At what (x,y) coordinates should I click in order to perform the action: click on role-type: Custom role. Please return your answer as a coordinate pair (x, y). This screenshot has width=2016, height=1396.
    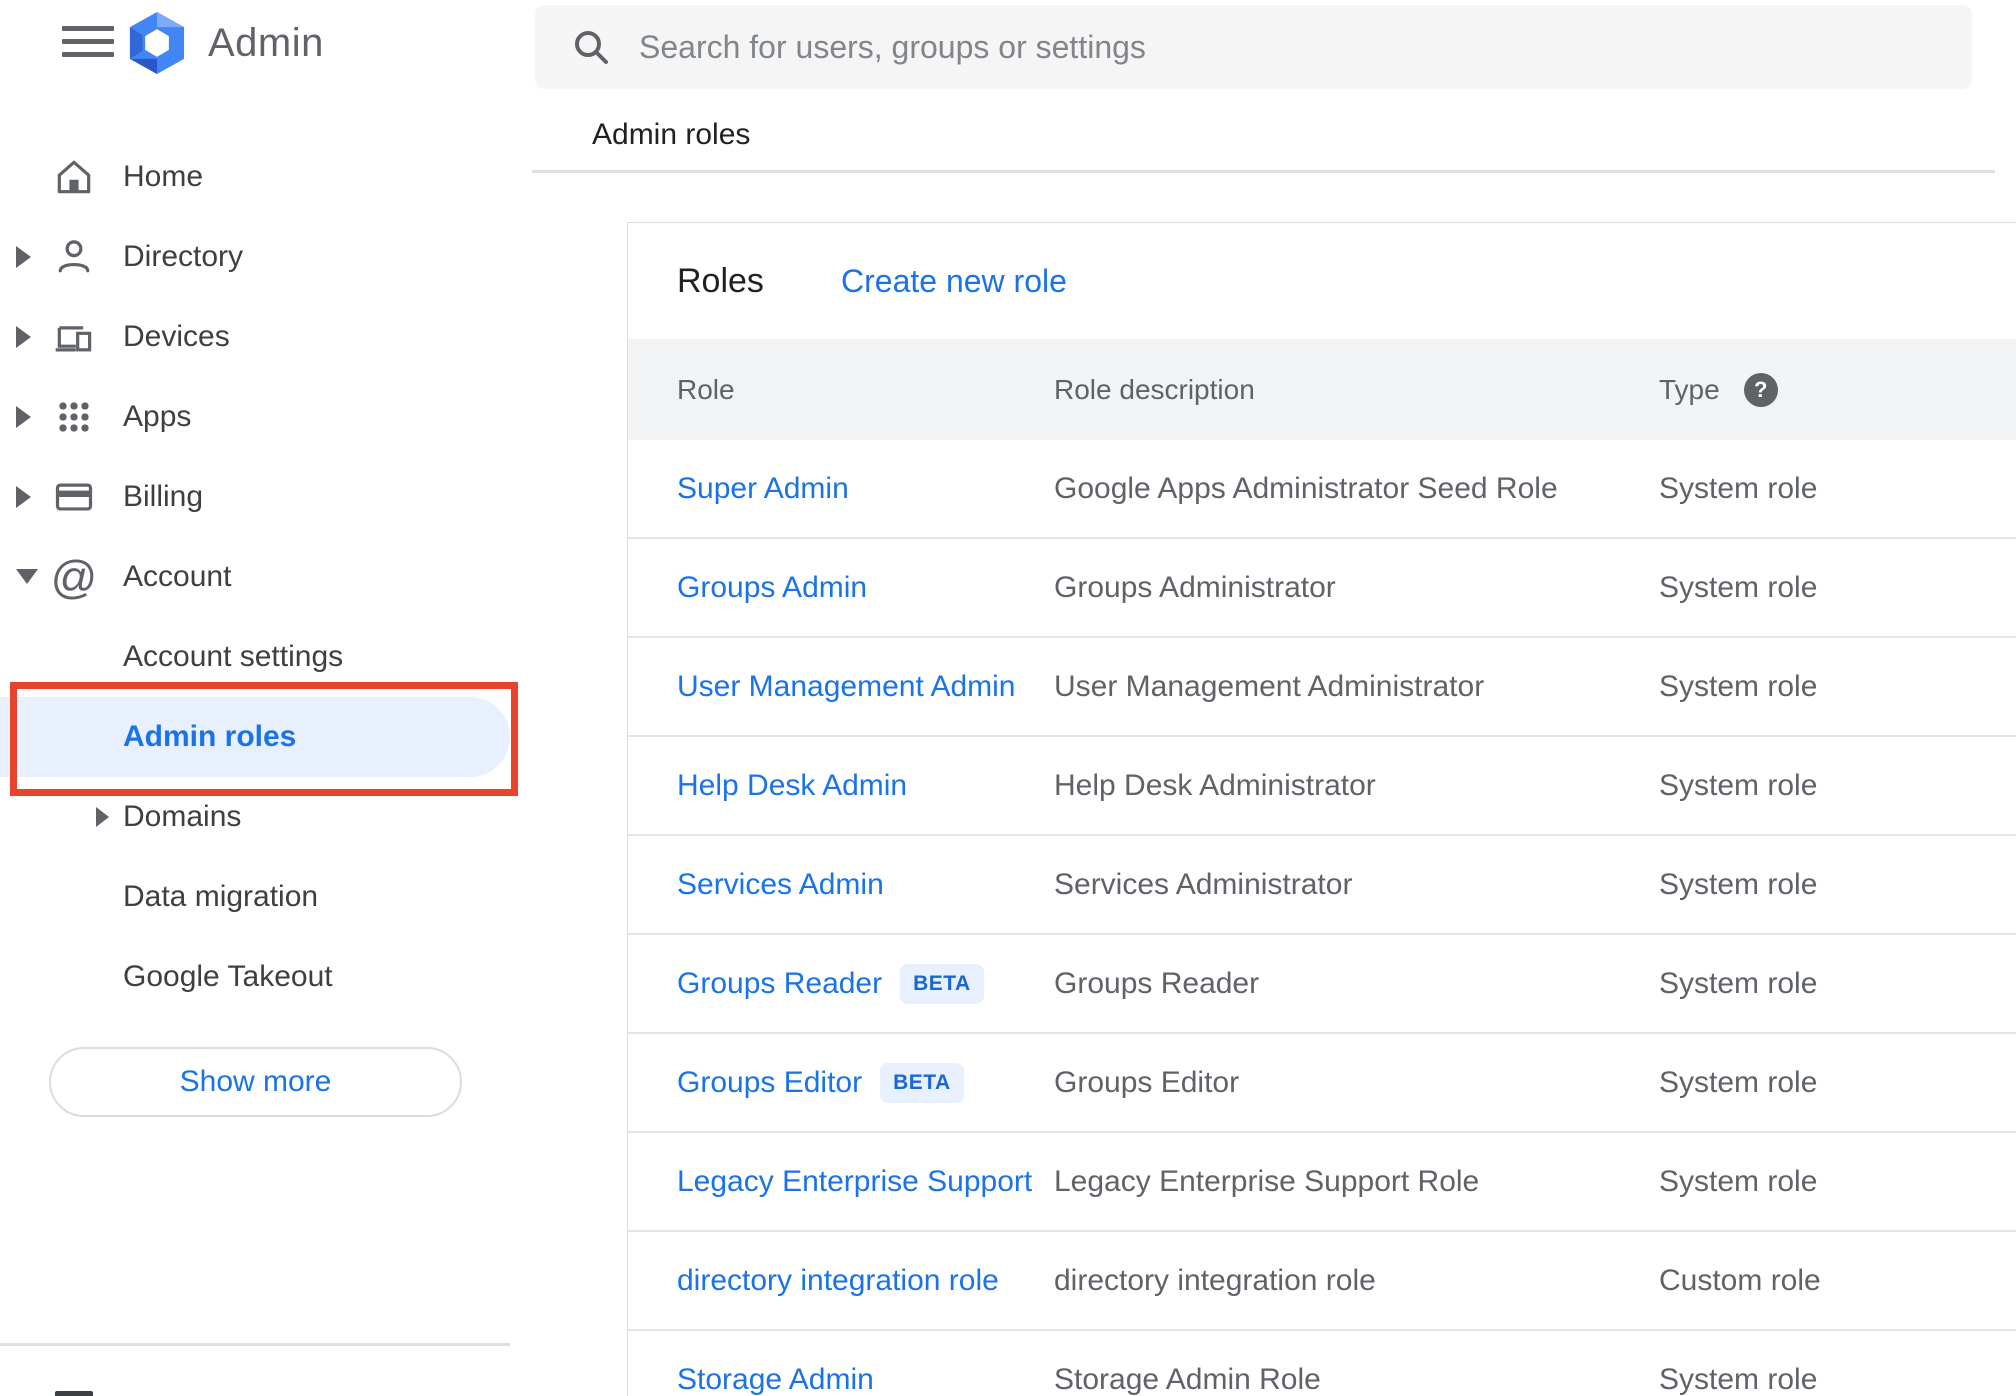
    Looking at the image, I should click on (1740, 1280).